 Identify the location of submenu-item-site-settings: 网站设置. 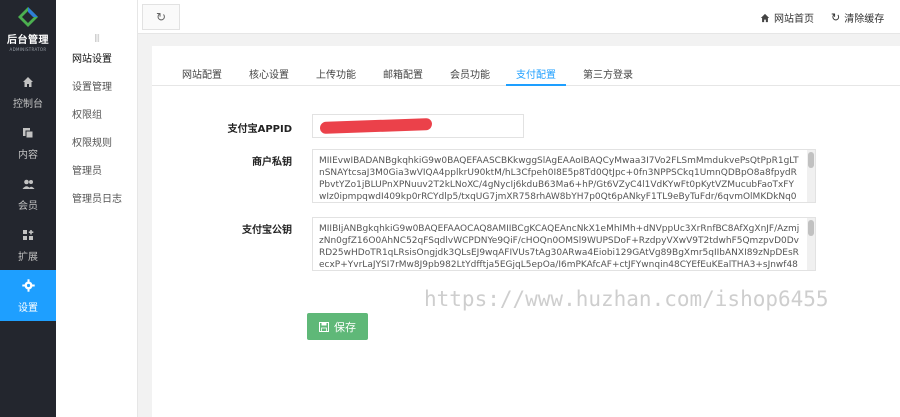
(96, 60).